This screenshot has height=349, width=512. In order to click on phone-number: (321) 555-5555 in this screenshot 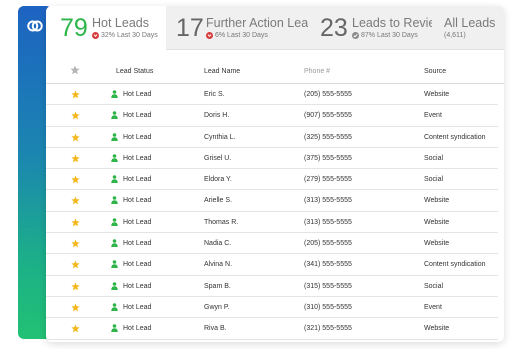, I will do `click(328, 329)`.